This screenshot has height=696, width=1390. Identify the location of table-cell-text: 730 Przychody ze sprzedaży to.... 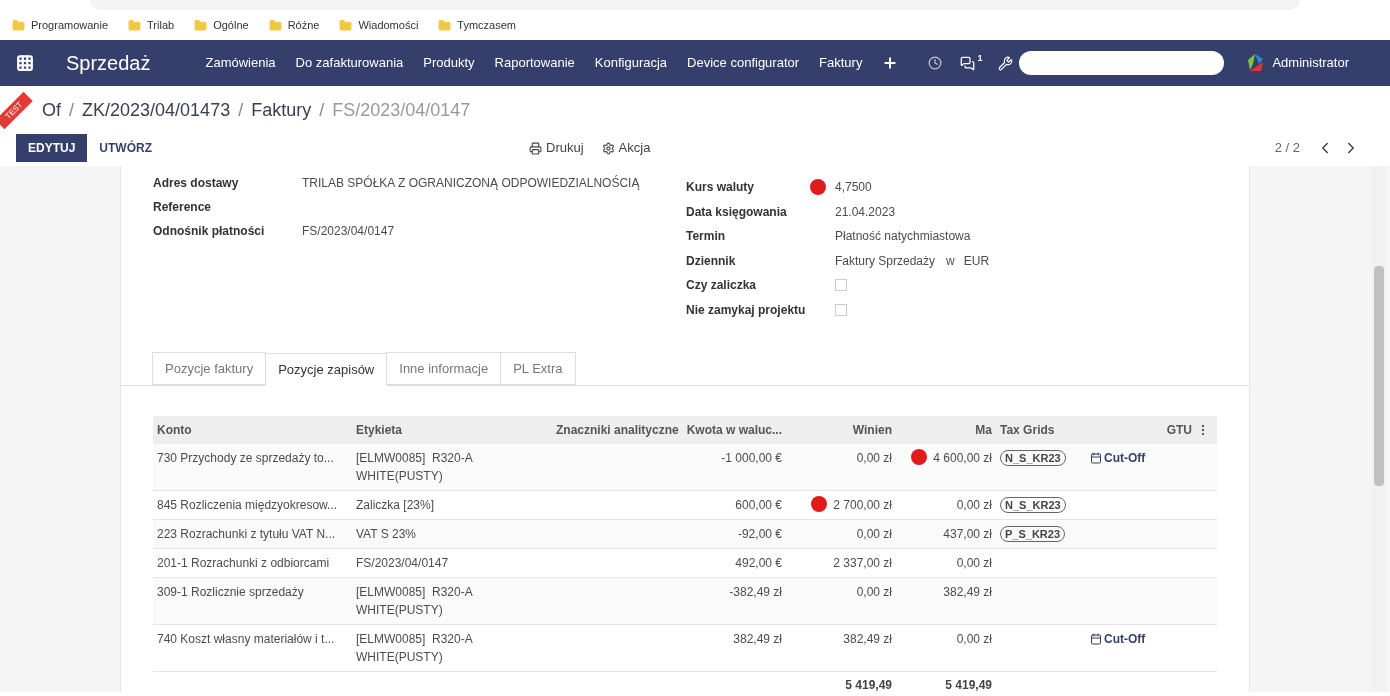
(245, 458).